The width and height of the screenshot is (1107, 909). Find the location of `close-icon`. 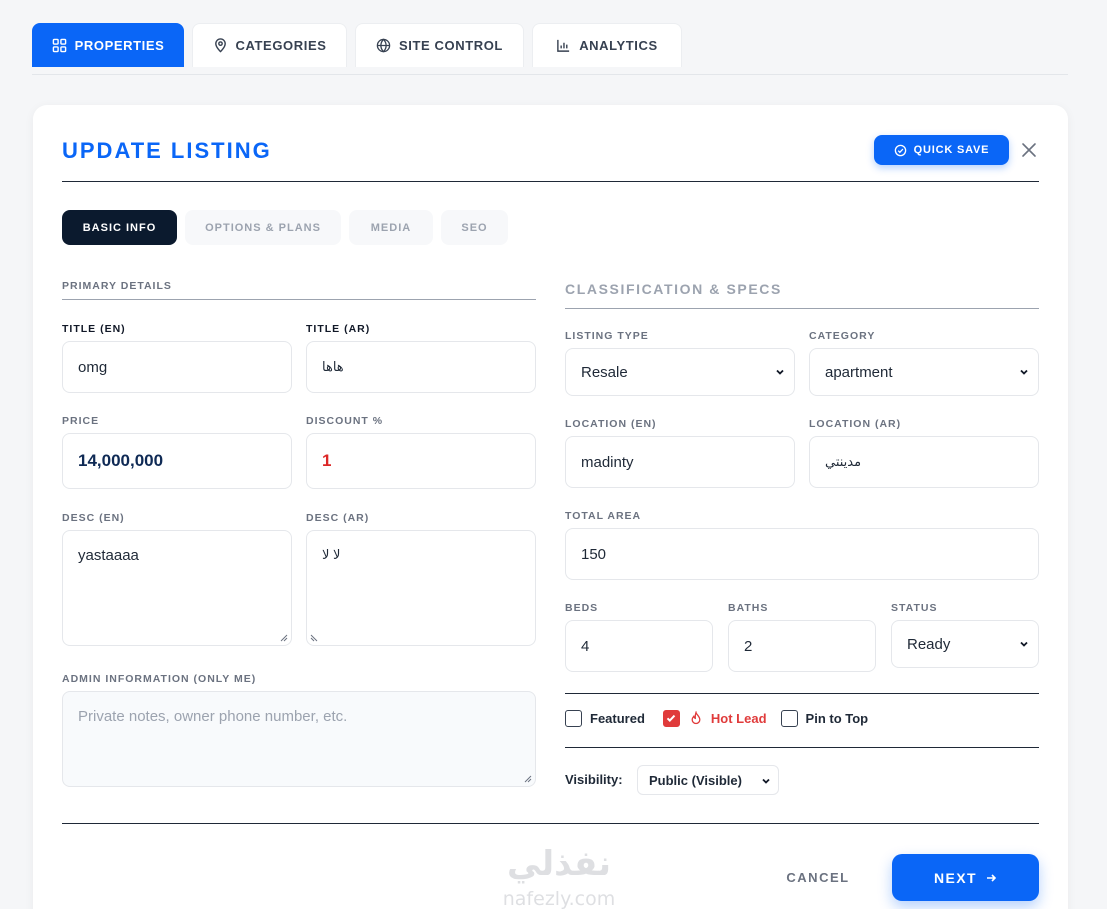

close-icon is located at coordinates (1029, 150).